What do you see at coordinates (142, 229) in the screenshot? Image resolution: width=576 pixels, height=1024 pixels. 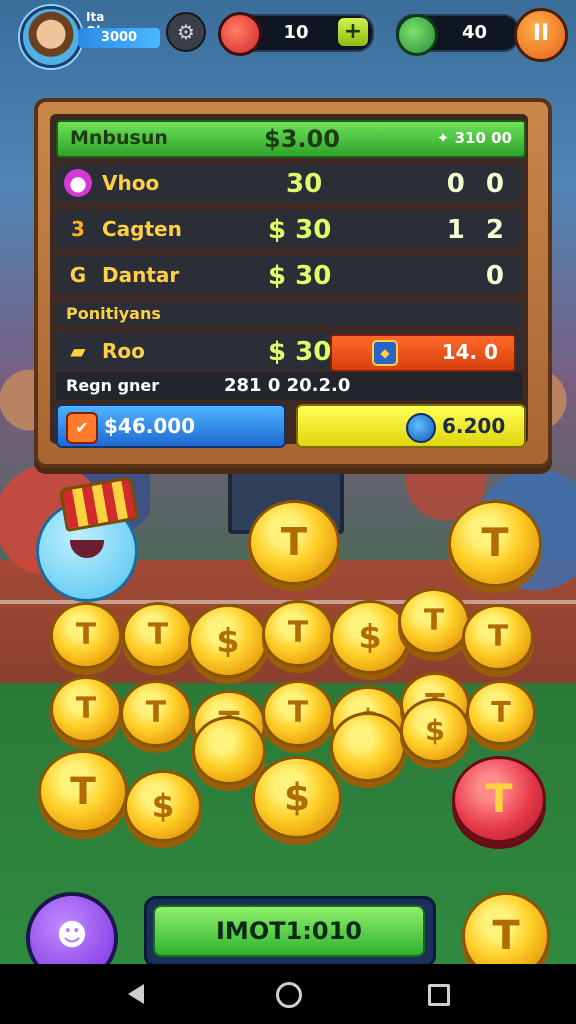 I see `row-label: Cagten` at bounding box center [142, 229].